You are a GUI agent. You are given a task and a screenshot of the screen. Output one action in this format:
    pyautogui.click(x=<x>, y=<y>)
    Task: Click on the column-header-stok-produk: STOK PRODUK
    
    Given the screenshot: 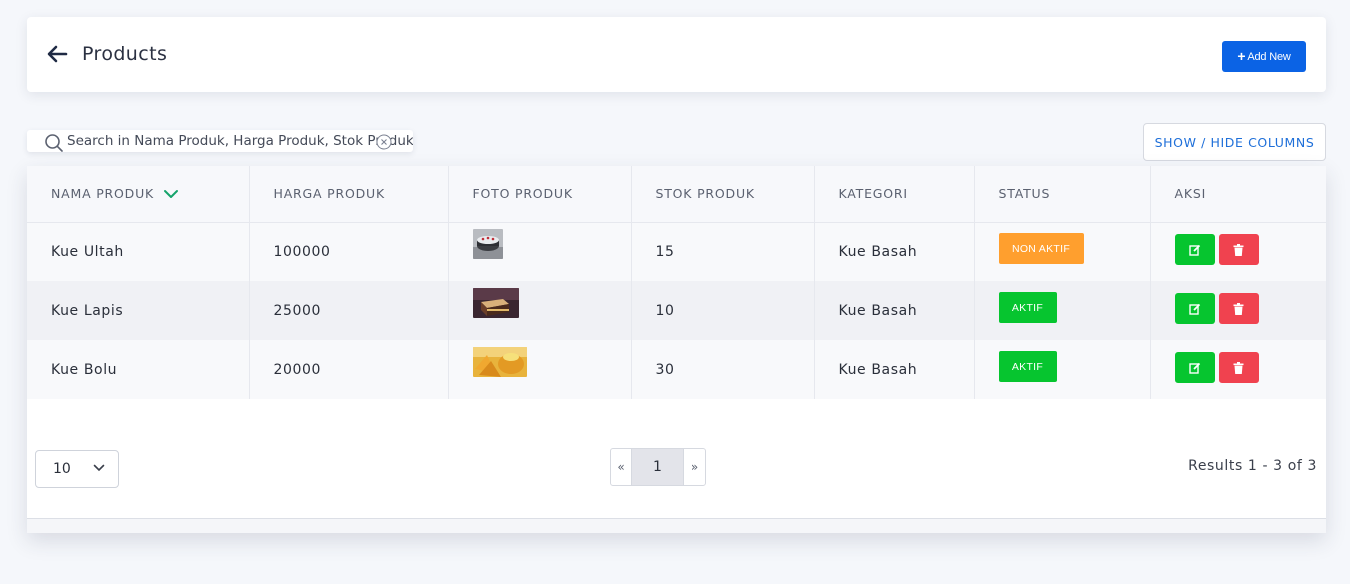 What is the action you would take?
    pyautogui.click(x=723, y=194)
    